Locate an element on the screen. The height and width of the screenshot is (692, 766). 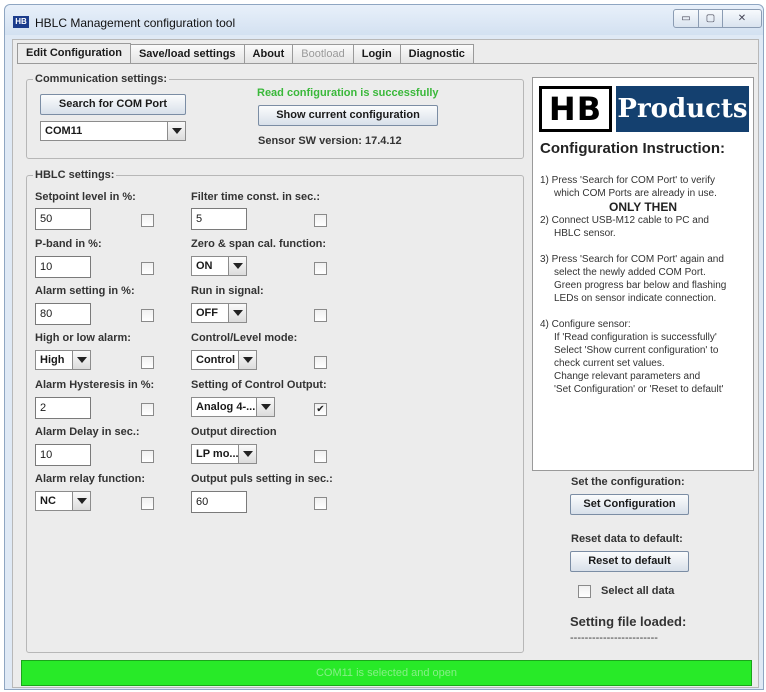
alarm-hysteresis-label: Alarm Hysteresis in %: is located at coordinates (95, 385).